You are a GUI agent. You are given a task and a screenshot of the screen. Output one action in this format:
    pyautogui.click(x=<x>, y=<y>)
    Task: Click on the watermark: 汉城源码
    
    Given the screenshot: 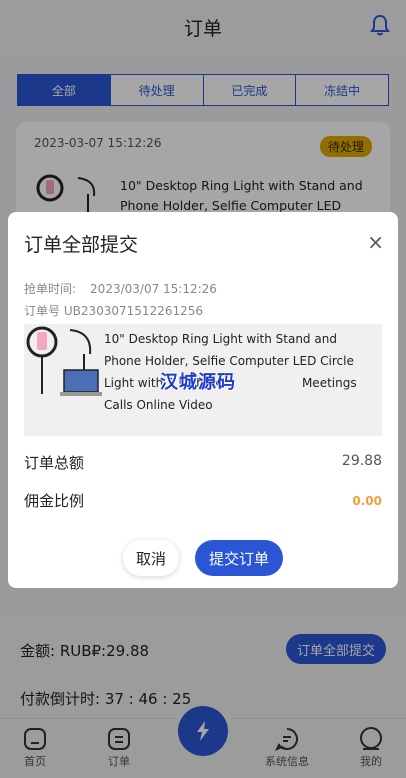 What is the action you would take?
    pyautogui.click(x=198, y=382)
    